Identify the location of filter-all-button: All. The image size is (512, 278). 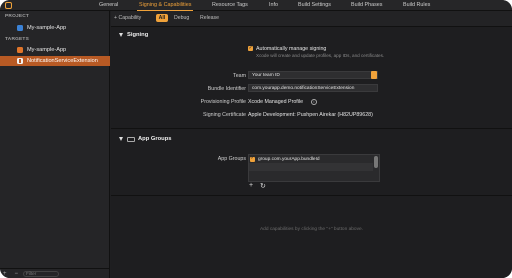
(162, 18).